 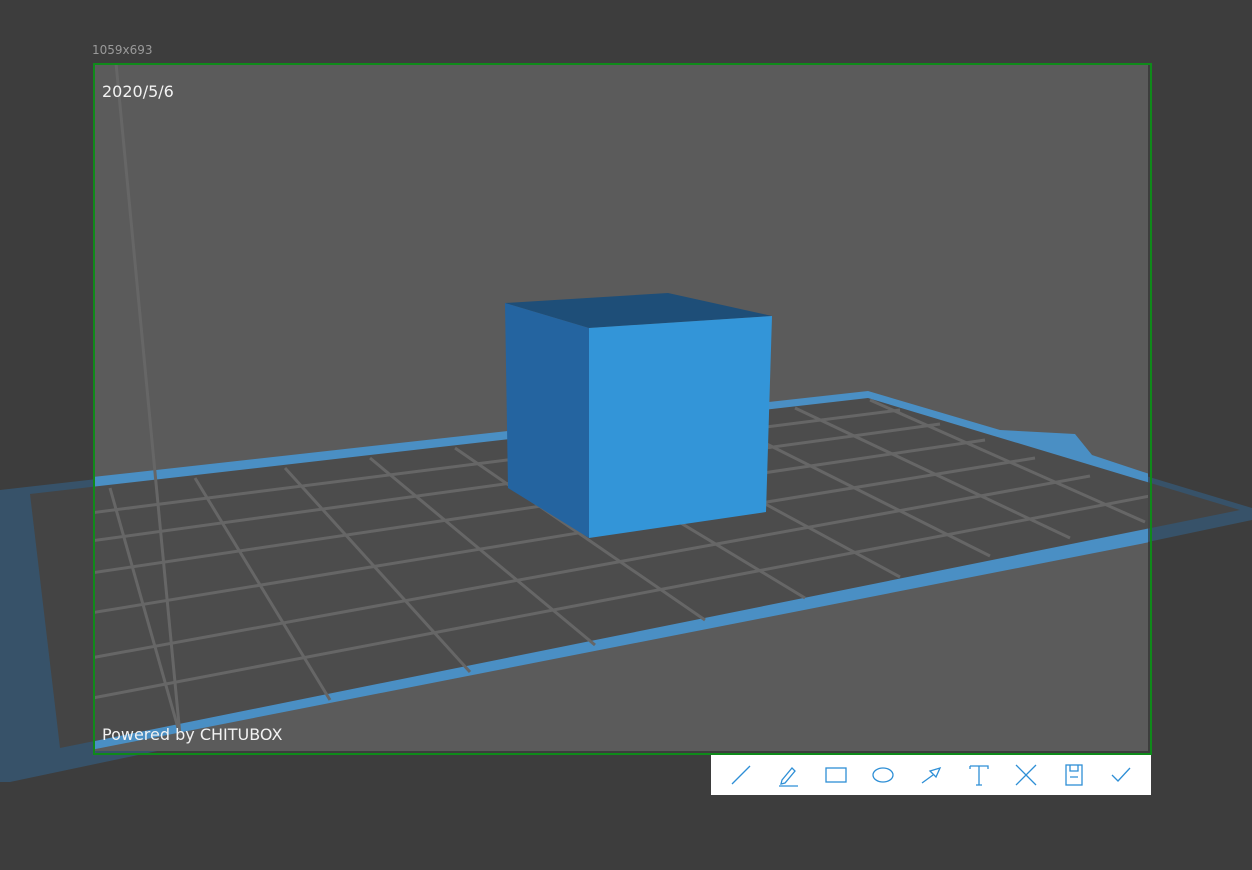 I want to click on confirm-tool-button, so click(x=1121, y=775).